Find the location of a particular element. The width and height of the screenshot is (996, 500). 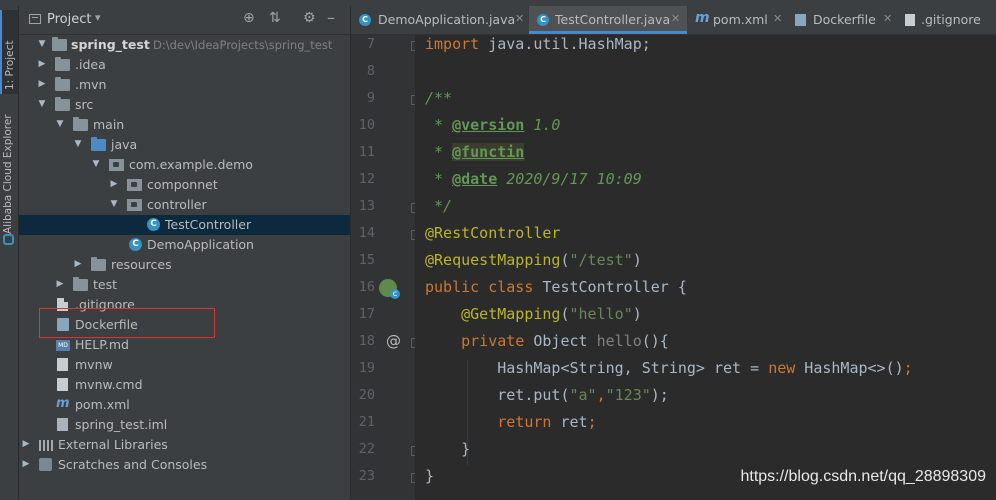

line-number: 23 is located at coordinates (366, 476).